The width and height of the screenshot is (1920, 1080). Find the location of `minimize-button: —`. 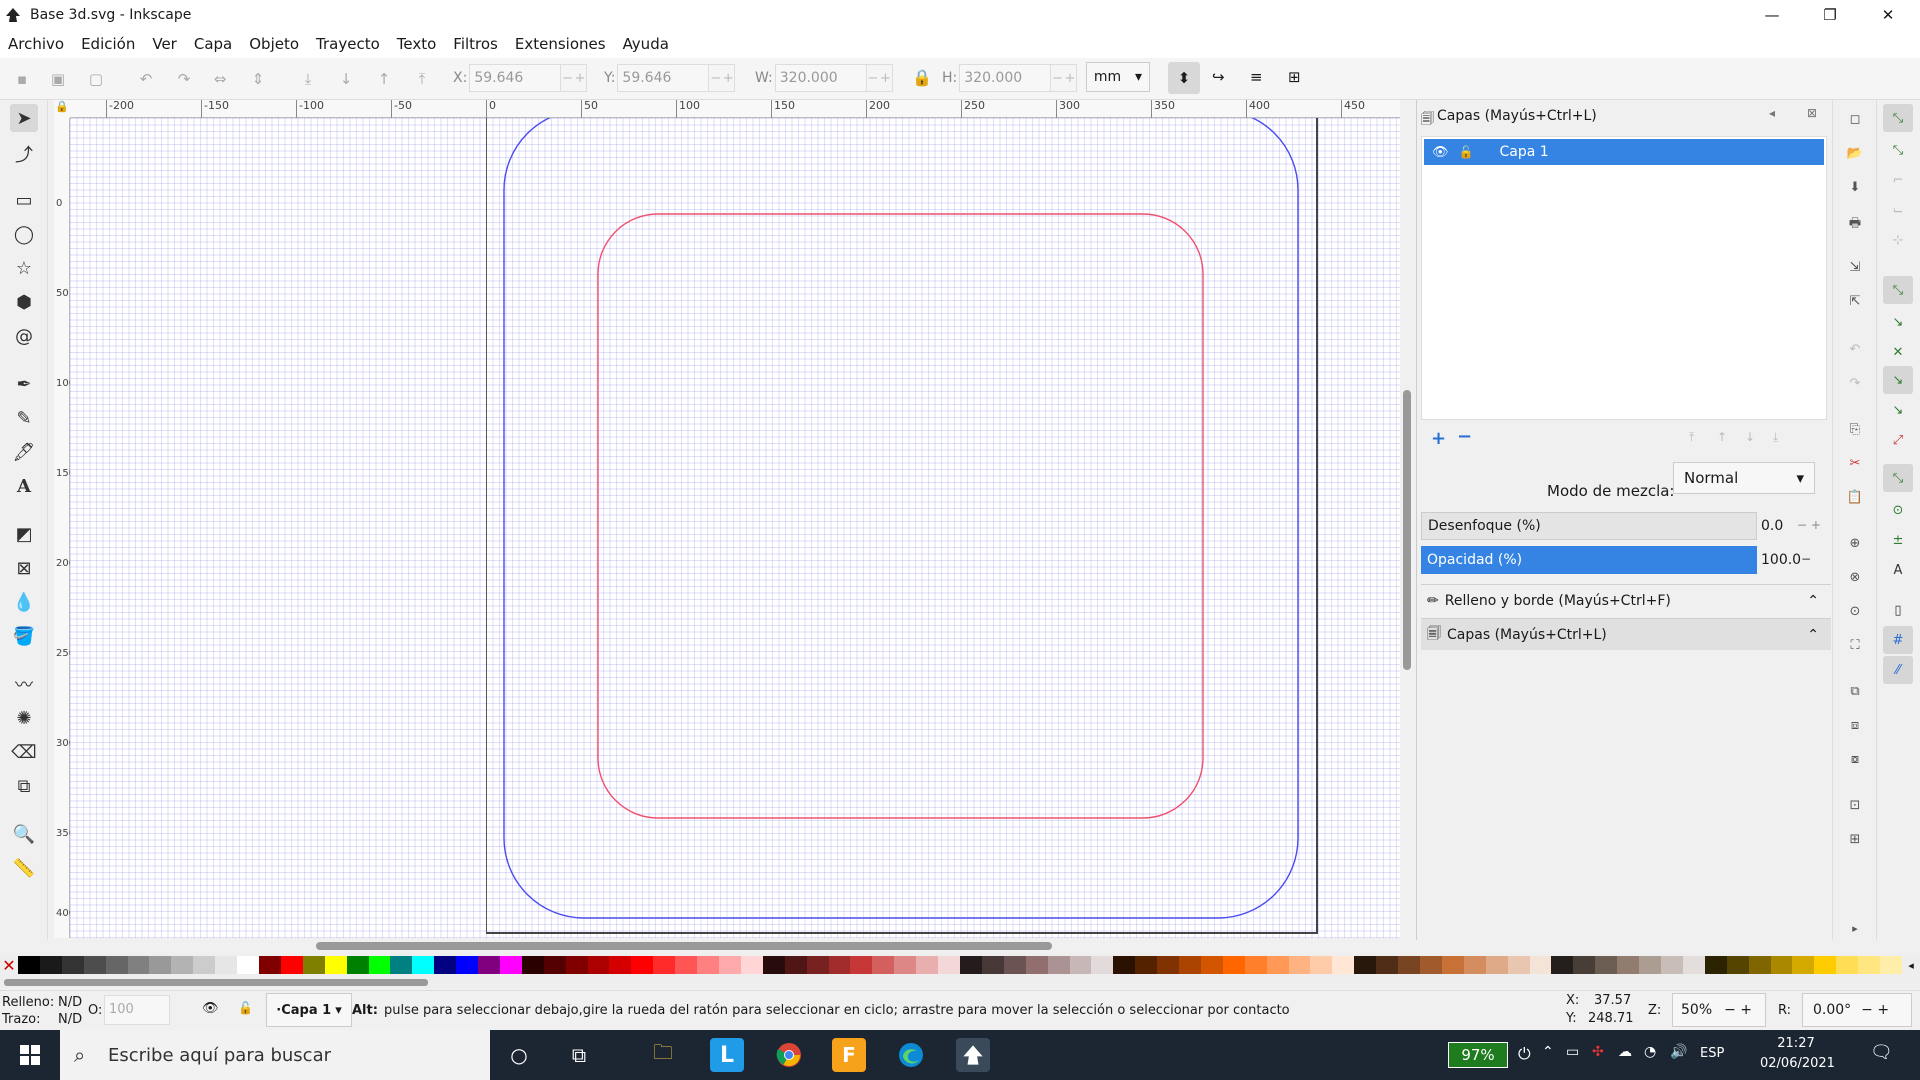

minimize-button: — is located at coordinates (1772, 15).